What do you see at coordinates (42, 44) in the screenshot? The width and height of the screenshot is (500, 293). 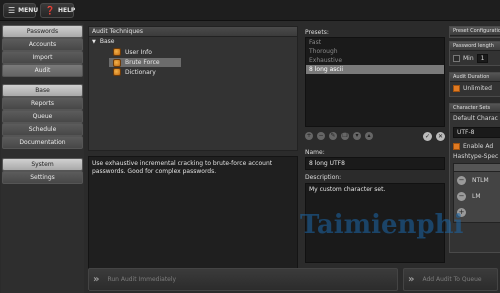 I see `sidebar-item-accounts: Accounts` at bounding box center [42, 44].